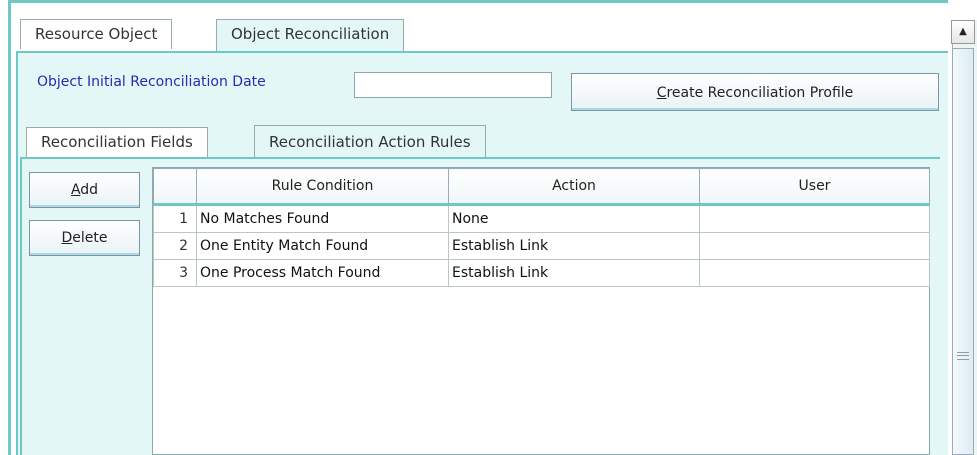 The width and height of the screenshot is (977, 455). I want to click on tab-reconciliation-action-rules: Reconciliation Action Rules, so click(370, 142).